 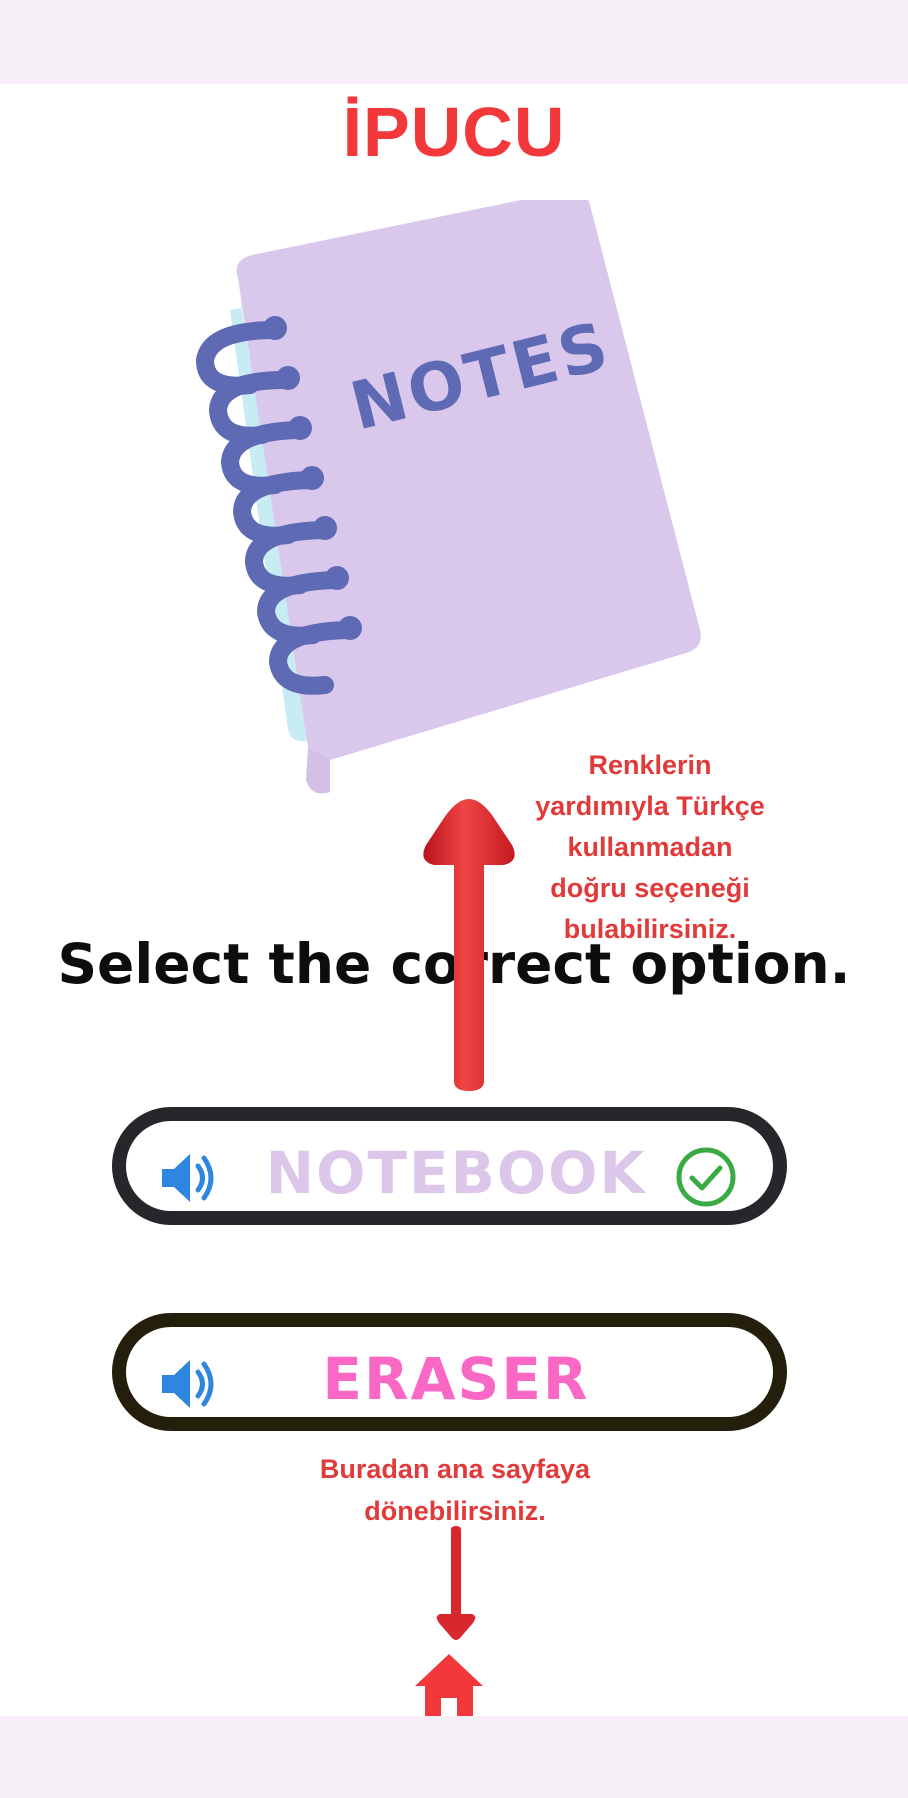 I want to click on check-circle-icon, so click(x=706, y=1177).